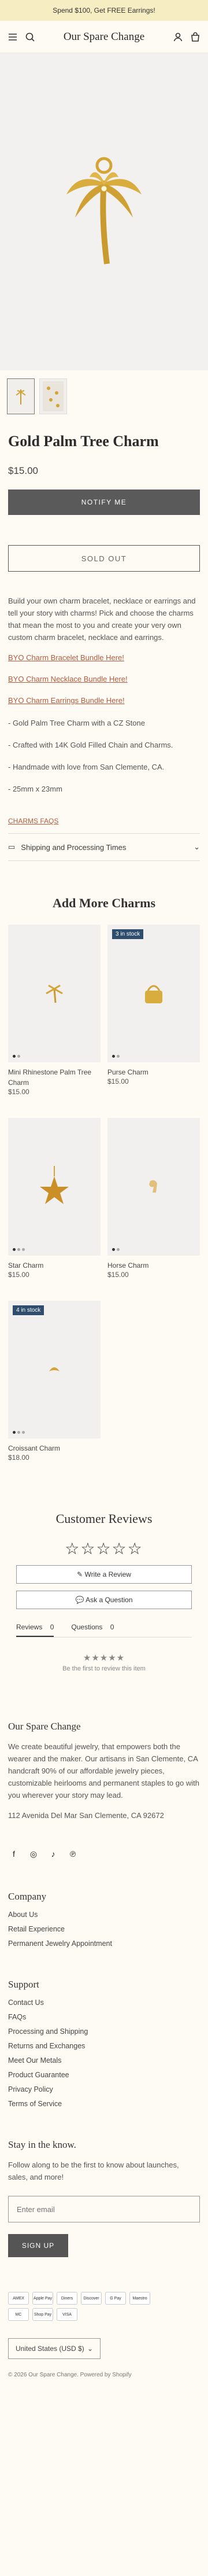 The image size is (208, 2576). I want to click on notify-me-button: NOTIFY ME, so click(104, 502).